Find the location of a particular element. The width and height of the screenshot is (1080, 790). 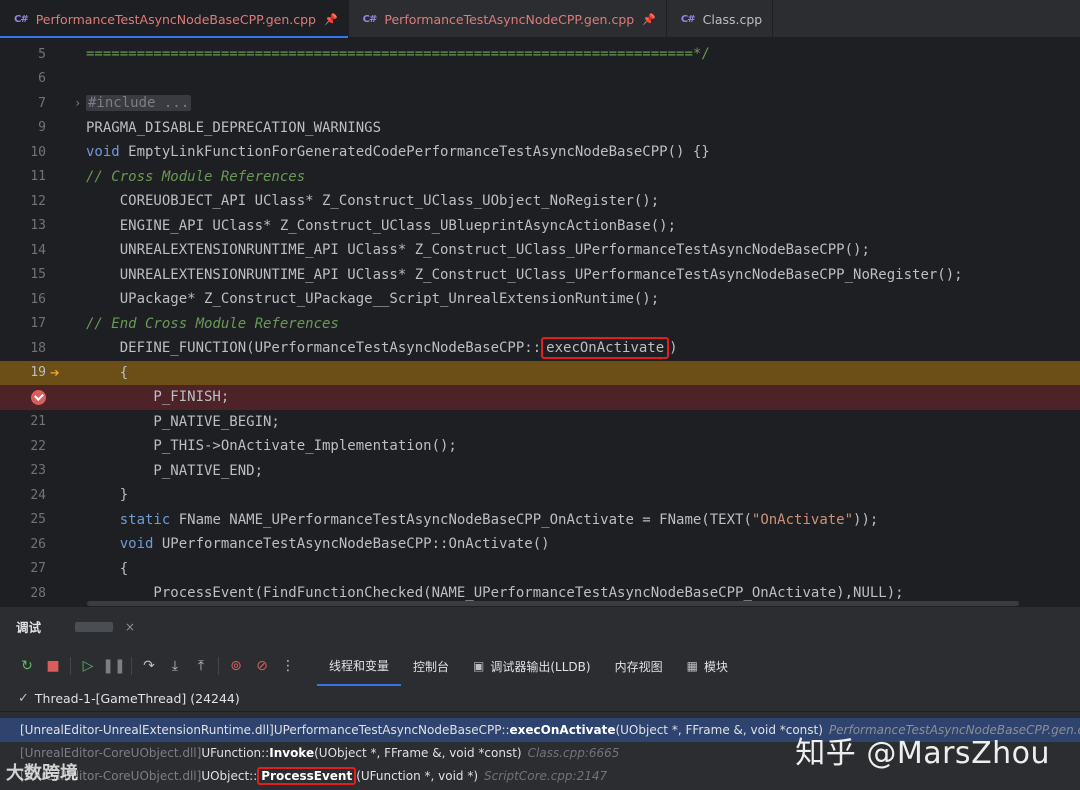

code-line: 6 is located at coordinates (540, 79).